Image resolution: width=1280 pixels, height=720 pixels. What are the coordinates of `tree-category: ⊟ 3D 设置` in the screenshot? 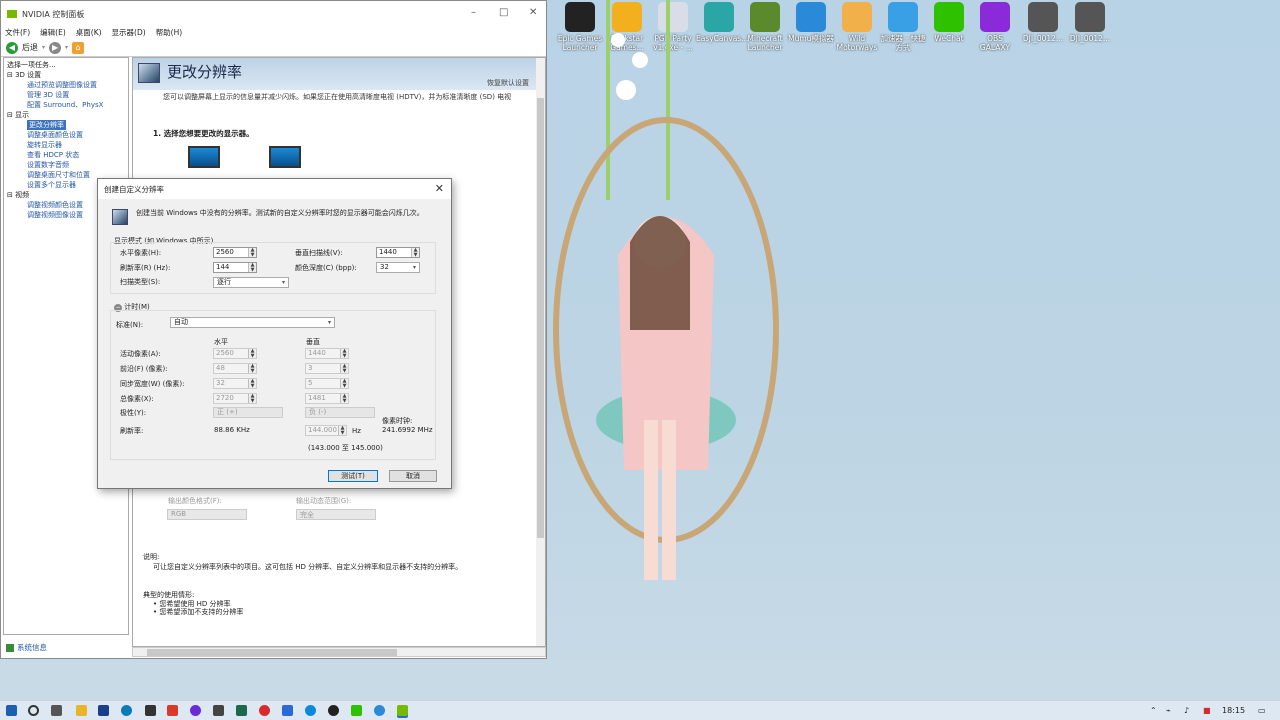 It's located at (66, 75).